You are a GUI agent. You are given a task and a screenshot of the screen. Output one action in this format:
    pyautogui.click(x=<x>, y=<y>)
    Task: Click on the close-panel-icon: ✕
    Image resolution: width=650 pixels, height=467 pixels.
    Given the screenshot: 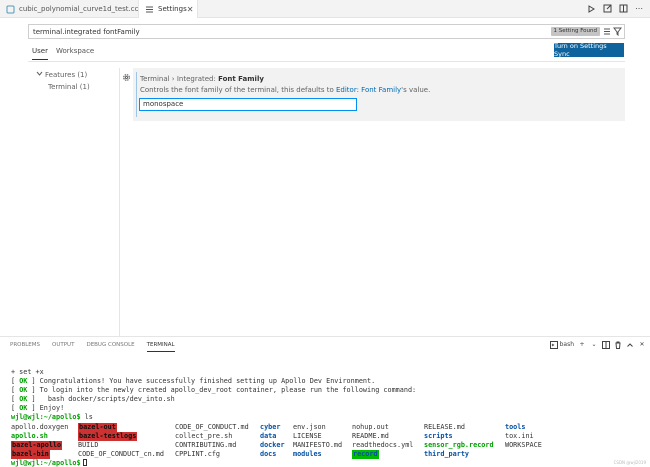 What is the action you would take?
    pyautogui.click(x=642, y=344)
    